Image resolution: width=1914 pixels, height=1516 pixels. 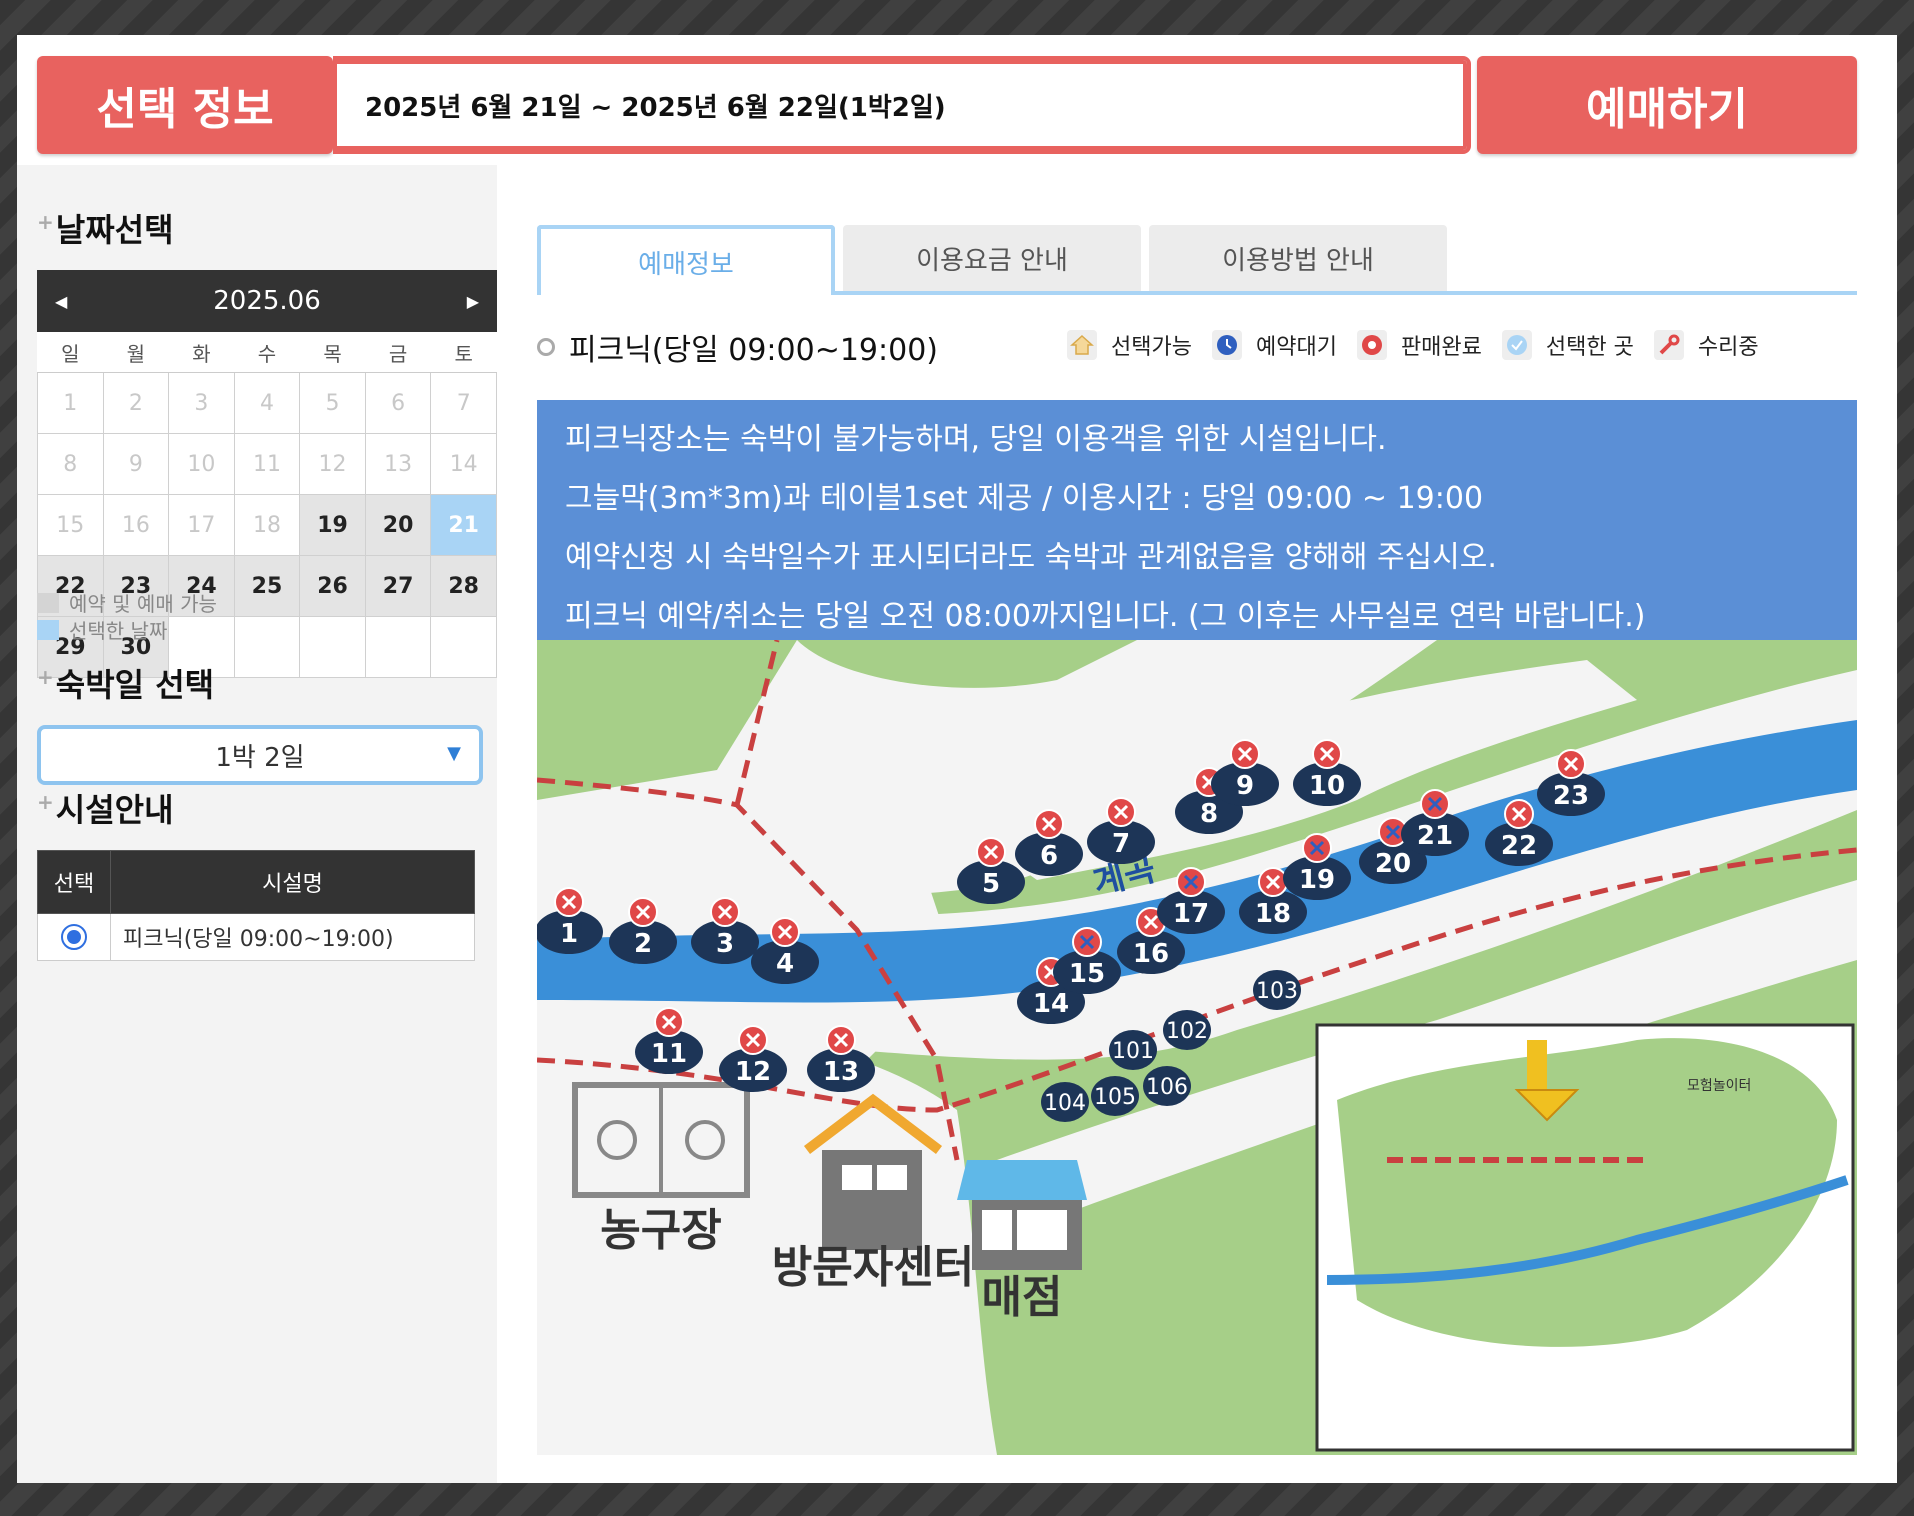 I want to click on grass-area, so click(x=967, y=664).